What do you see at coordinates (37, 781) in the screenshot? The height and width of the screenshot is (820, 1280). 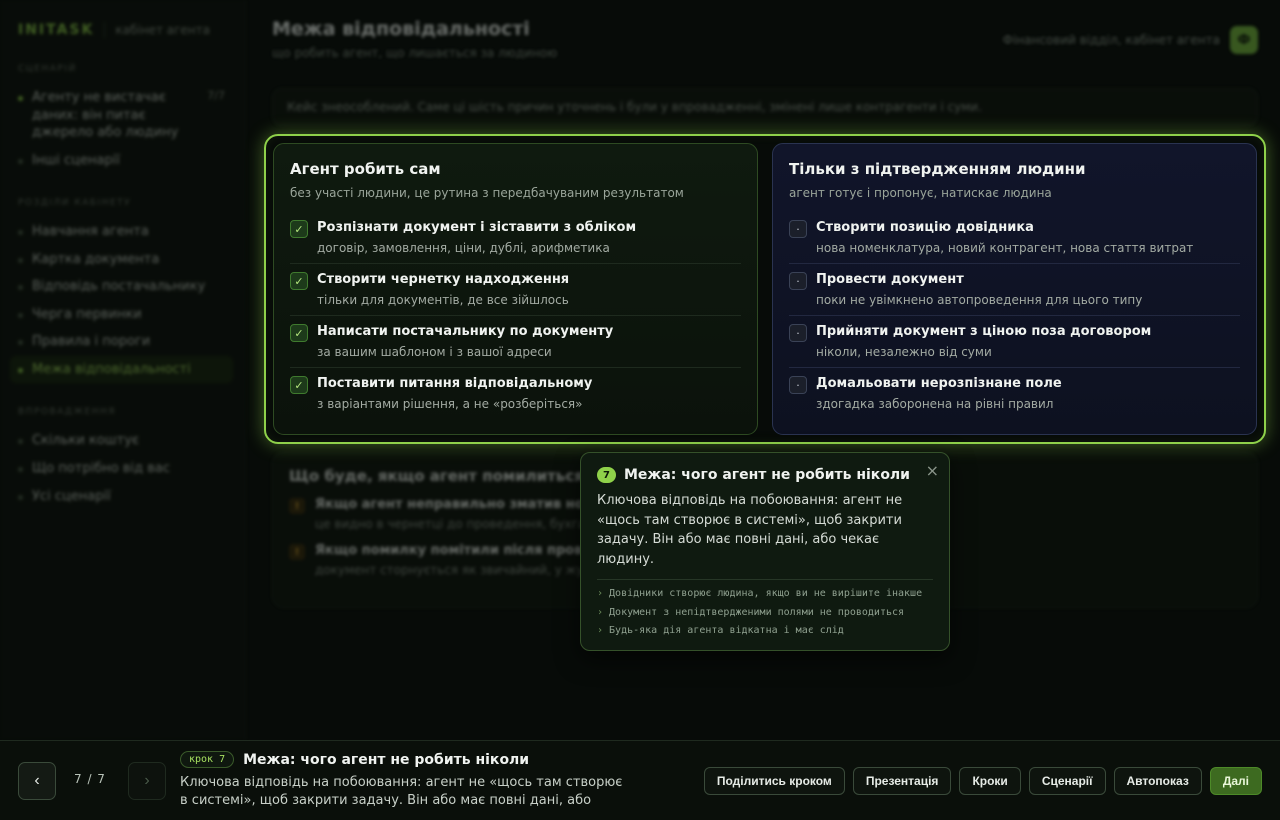 I see `prev-step-button: ‹` at bounding box center [37, 781].